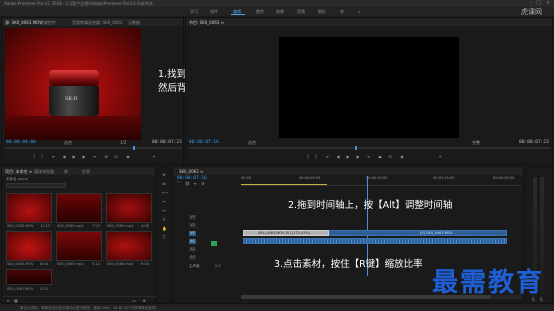 This screenshot has height=311, width=554. Describe the element at coordinates (192, 241) in the screenshot. I see `track-label-a1: A1` at that location.